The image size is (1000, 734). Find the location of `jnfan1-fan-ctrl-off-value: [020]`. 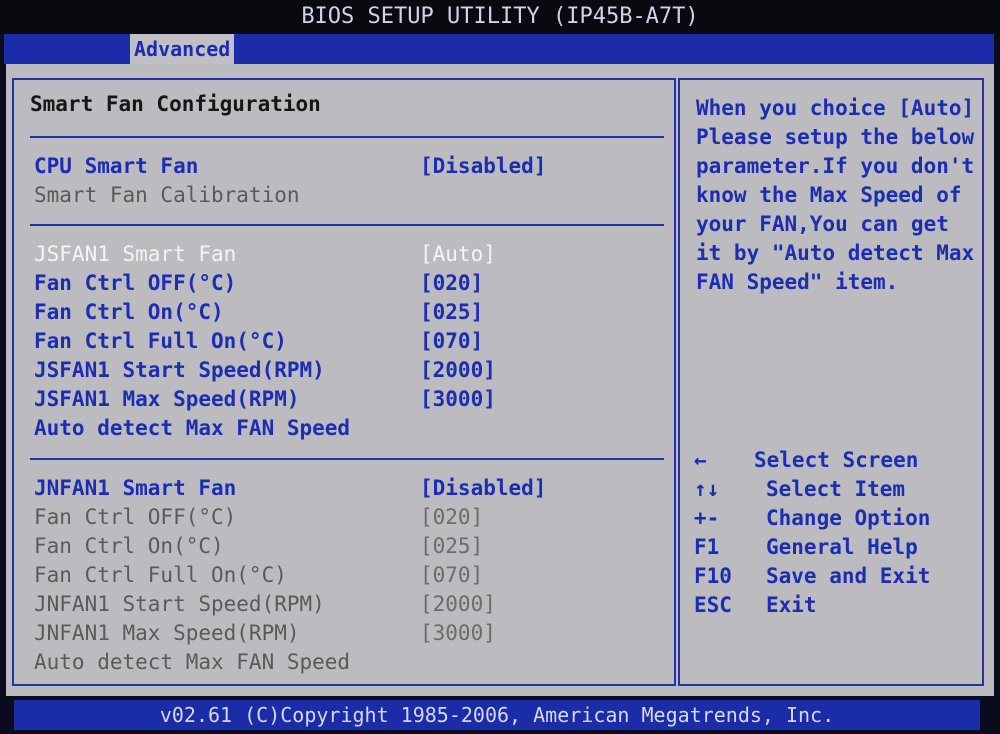

jnfan1-fan-ctrl-off-value: [020] is located at coordinates (452, 517).